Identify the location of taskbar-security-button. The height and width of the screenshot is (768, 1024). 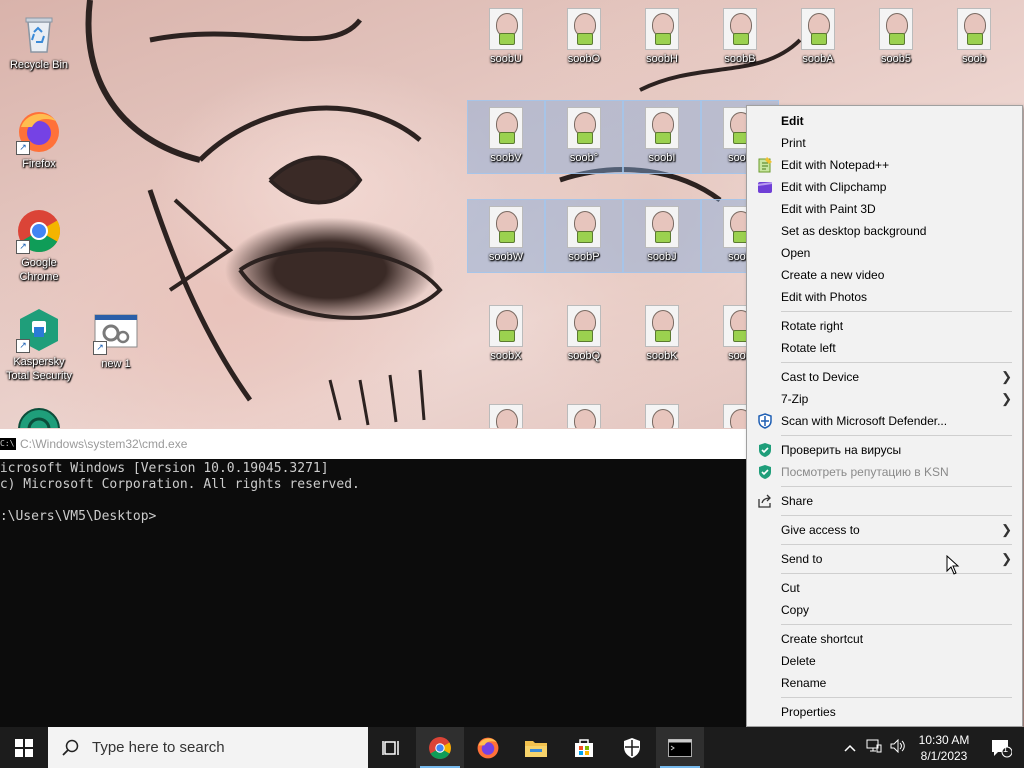
(632, 747).